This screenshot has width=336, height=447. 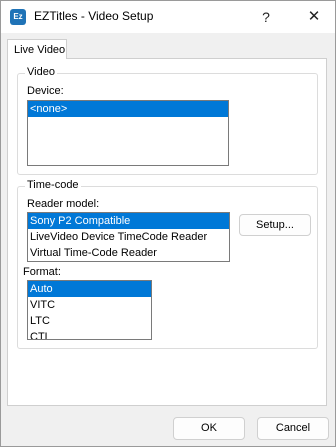 I want to click on app-icon: Ez, so click(x=18, y=17).